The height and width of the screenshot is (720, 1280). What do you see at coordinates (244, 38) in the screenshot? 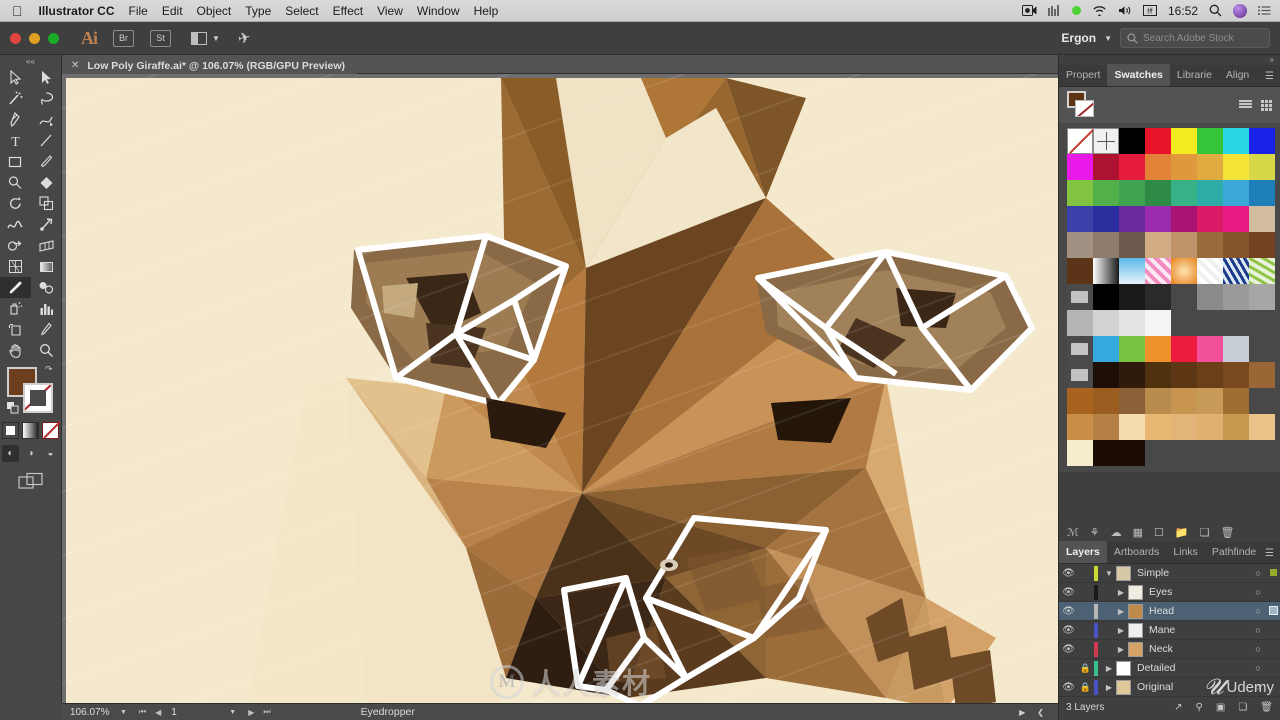
I see `paper-plane-icon: ✈` at bounding box center [244, 38].